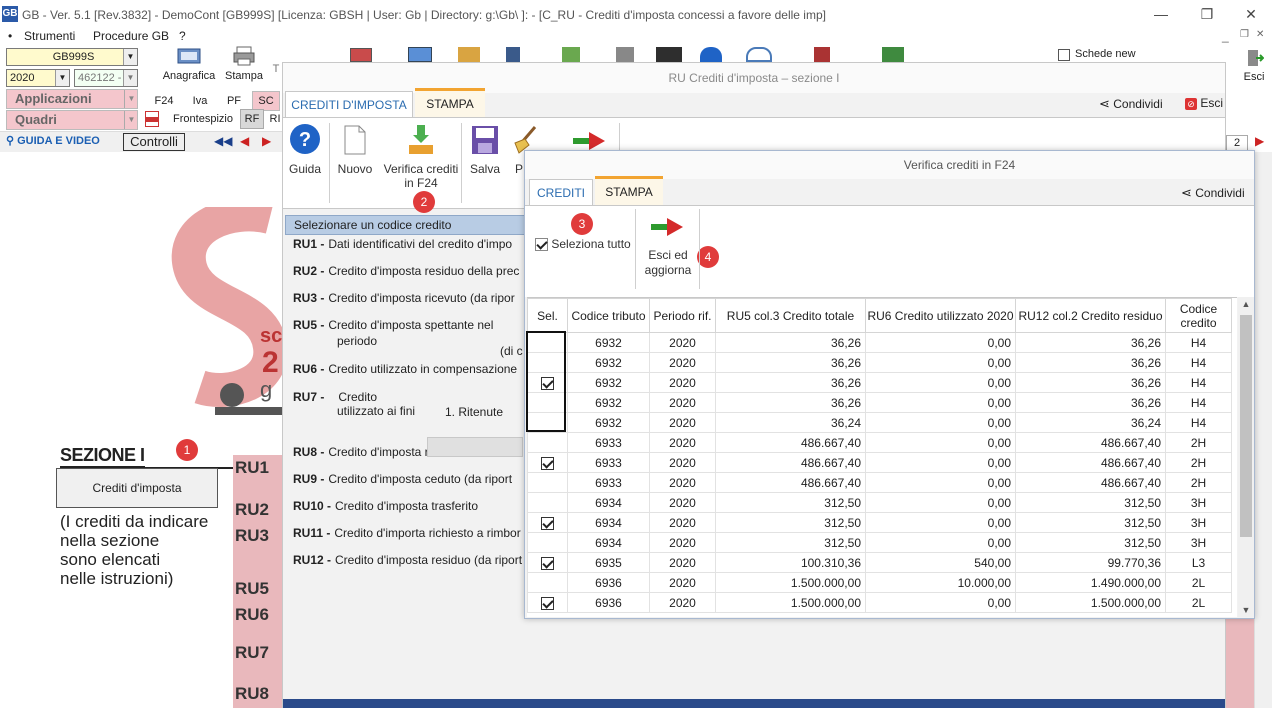  I want to click on terminal-icon, so click(669, 54).